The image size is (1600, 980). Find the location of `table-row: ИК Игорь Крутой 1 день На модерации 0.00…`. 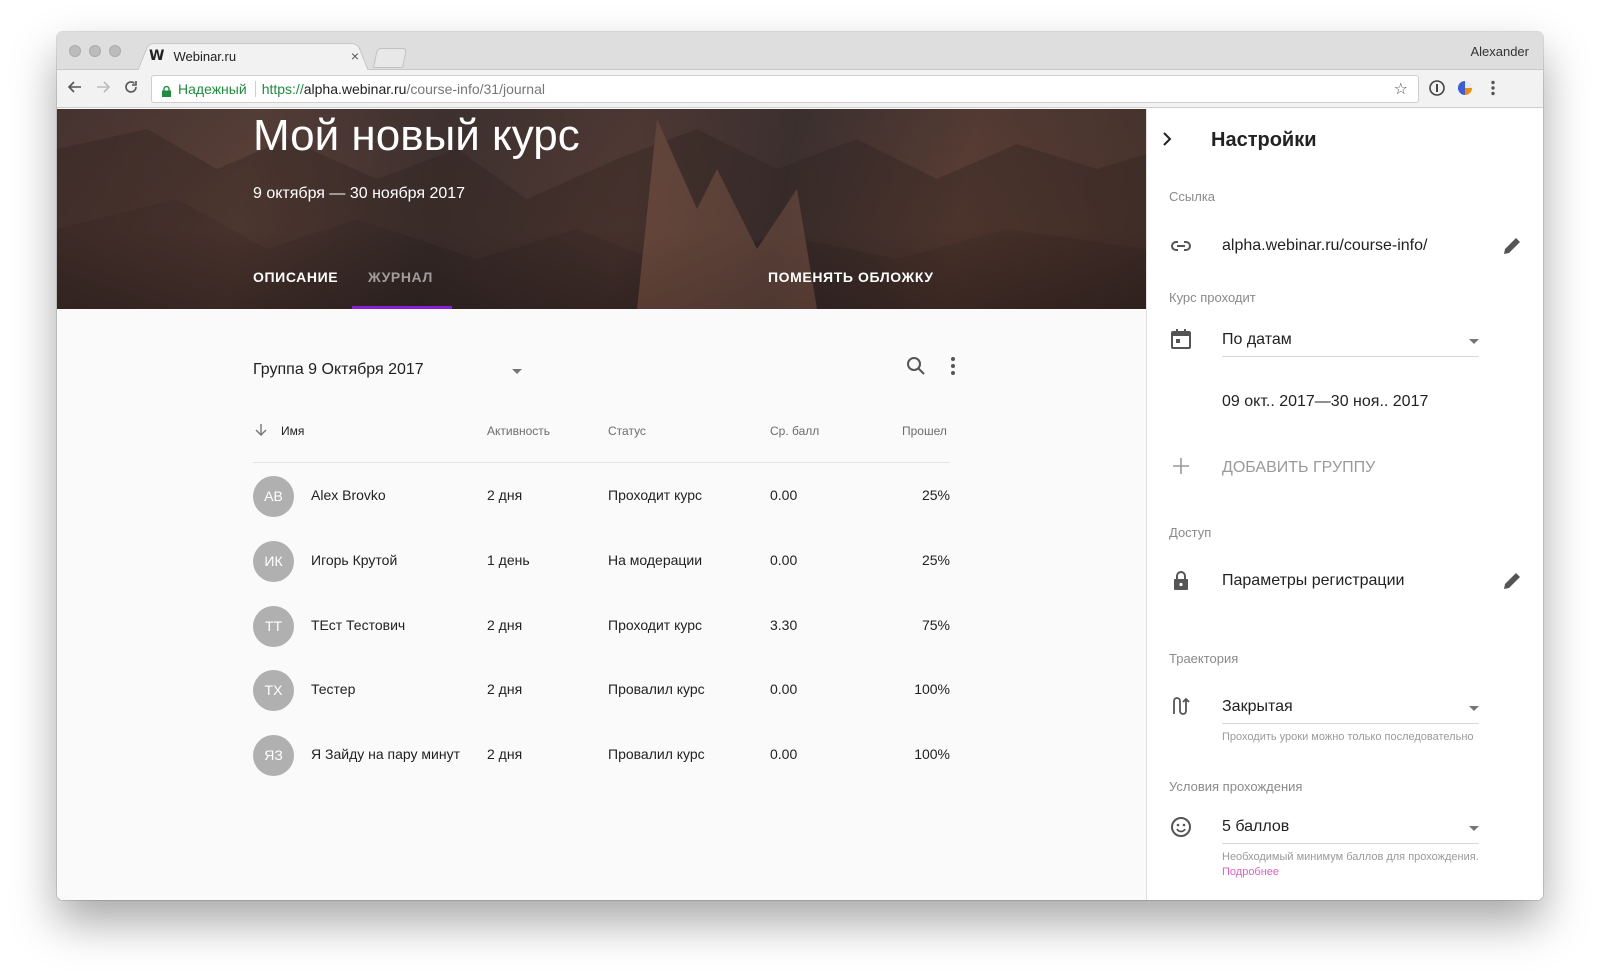

table-row: ИК Игорь Крутой 1 день На модерации 0.00… is located at coordinates (601, 563).